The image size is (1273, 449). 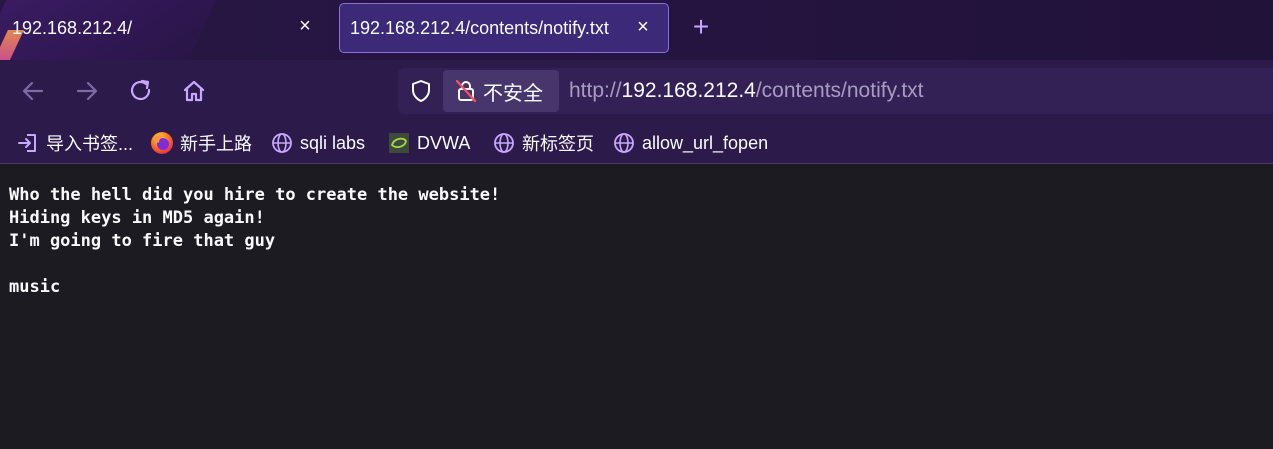 What do you see at coordinates (595, 90) in the screenshot?
I see `url-scheme: http://` at bounding box center [595, 90].